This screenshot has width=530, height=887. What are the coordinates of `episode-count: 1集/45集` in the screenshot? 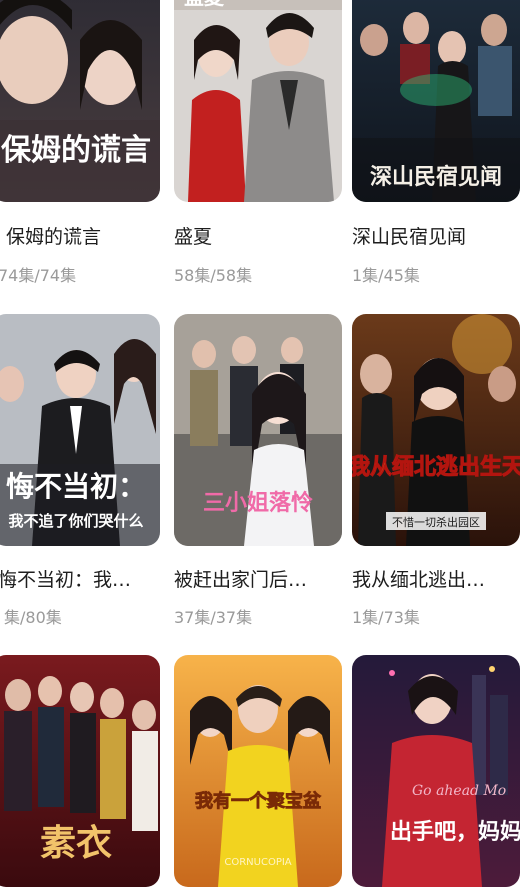 It's located at (386, 275).